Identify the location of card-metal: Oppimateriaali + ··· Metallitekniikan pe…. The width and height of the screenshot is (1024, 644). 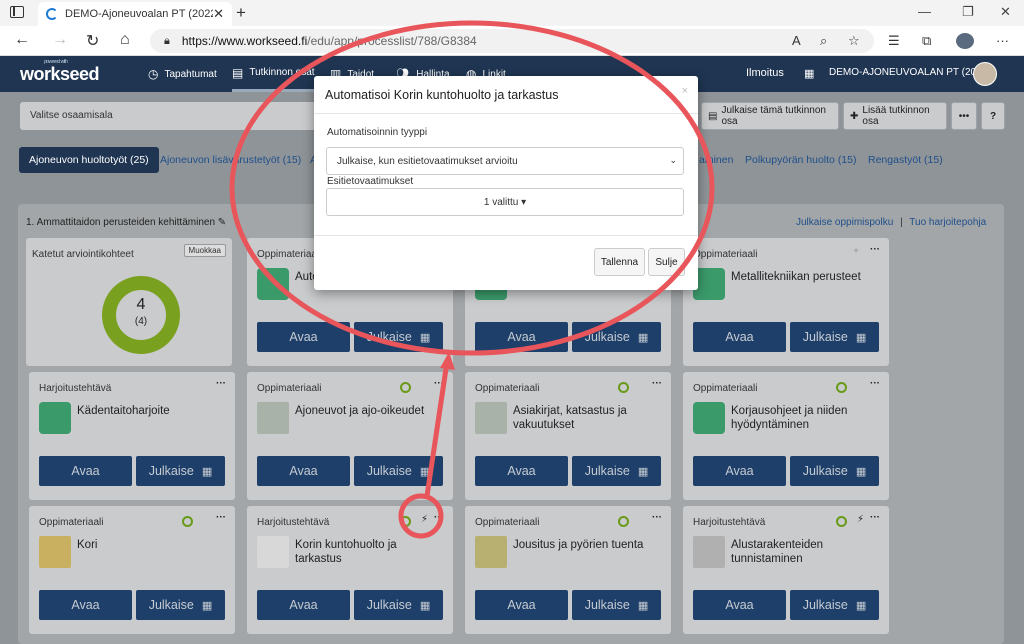
(786, 302).